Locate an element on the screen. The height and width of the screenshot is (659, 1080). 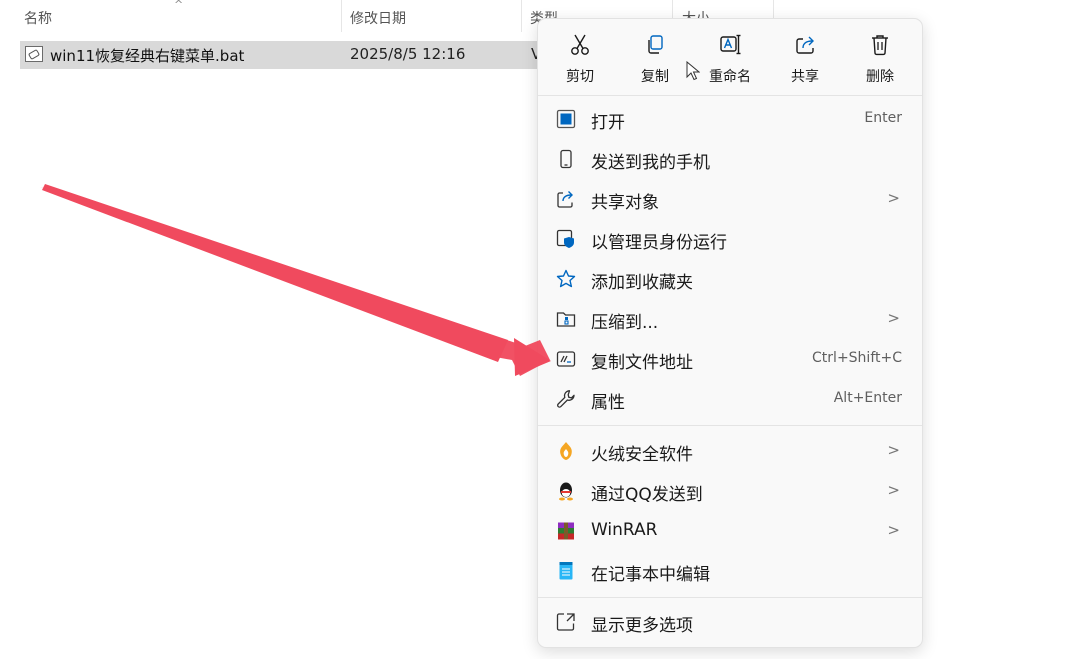
notepad-icon is located at coordinates (566, 571).